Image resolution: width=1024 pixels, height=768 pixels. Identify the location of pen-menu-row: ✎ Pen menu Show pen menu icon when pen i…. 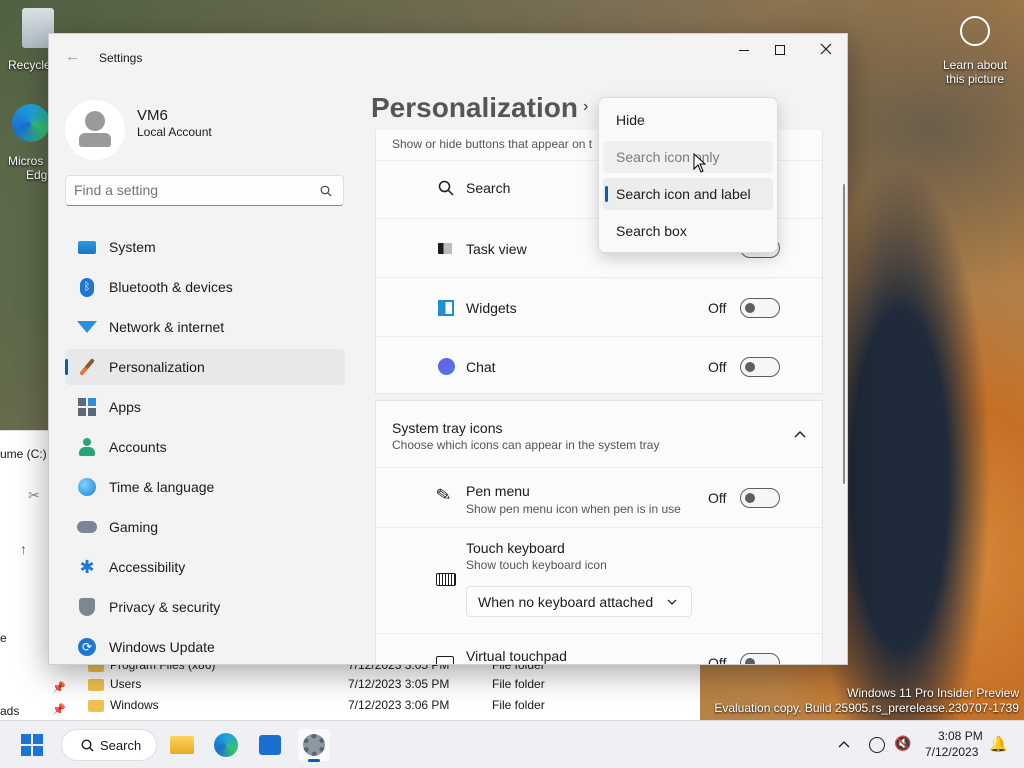
(599, 497).